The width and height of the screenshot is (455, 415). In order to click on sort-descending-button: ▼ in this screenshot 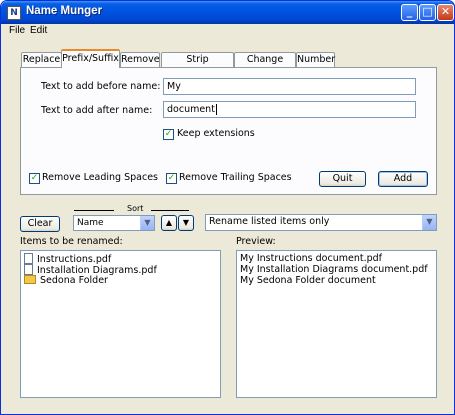, I will do `click(186, 223)`.